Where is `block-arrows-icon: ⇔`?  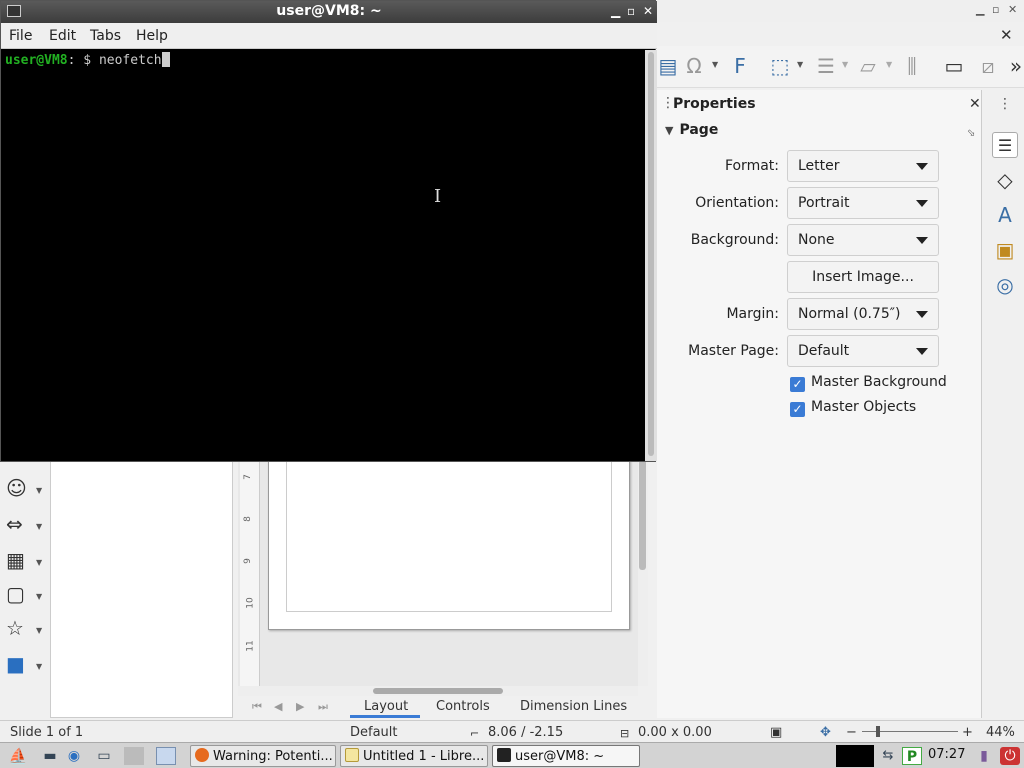
block-arrows-icon: ⇔ is located at coordinates (14, 524).